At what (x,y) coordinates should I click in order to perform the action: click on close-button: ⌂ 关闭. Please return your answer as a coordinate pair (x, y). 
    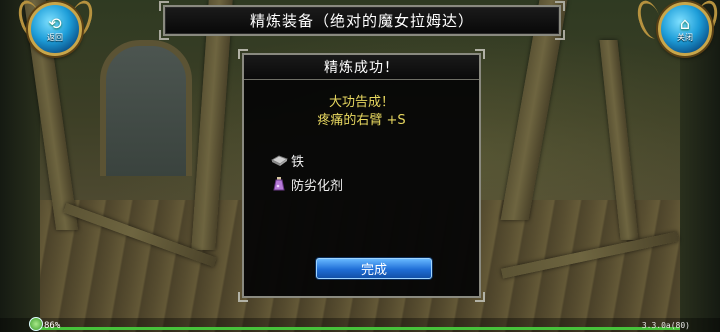
    Looking at the image, I should click on (685, 29).